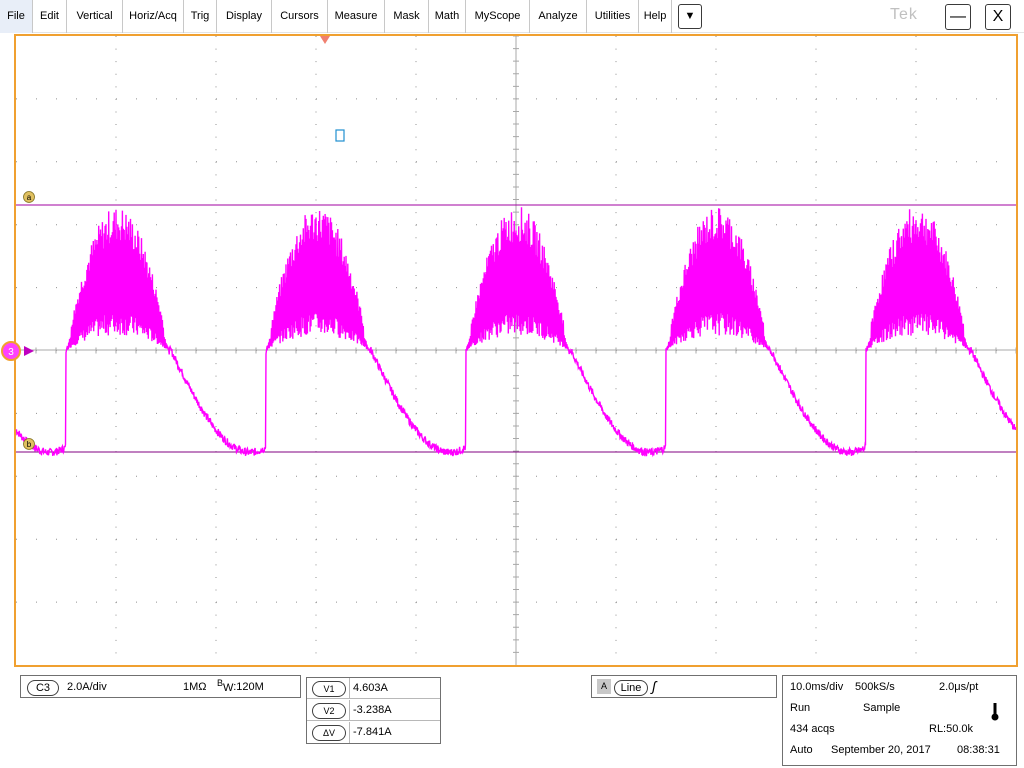 This screenshot has height=768, width=1024. I want to click on close-button: X, so click(998, 17).